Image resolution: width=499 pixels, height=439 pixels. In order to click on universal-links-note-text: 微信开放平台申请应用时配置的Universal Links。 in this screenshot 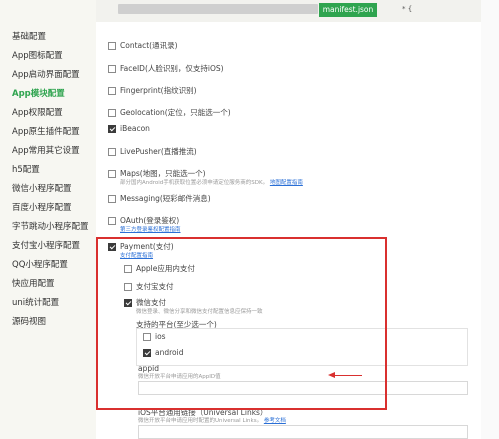, I will do `click(200, 421)`.